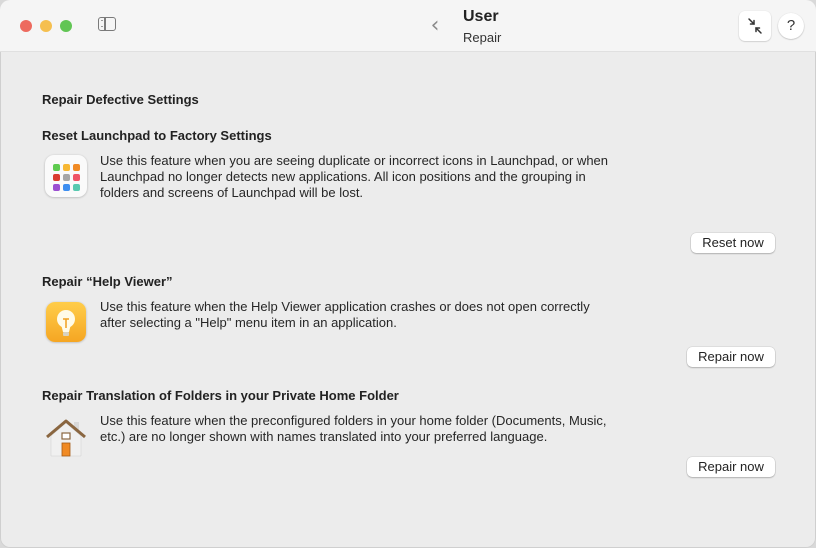 The height and width of the screenshot is (548, 816). I want to click on collapse-button, so click(755, 26).